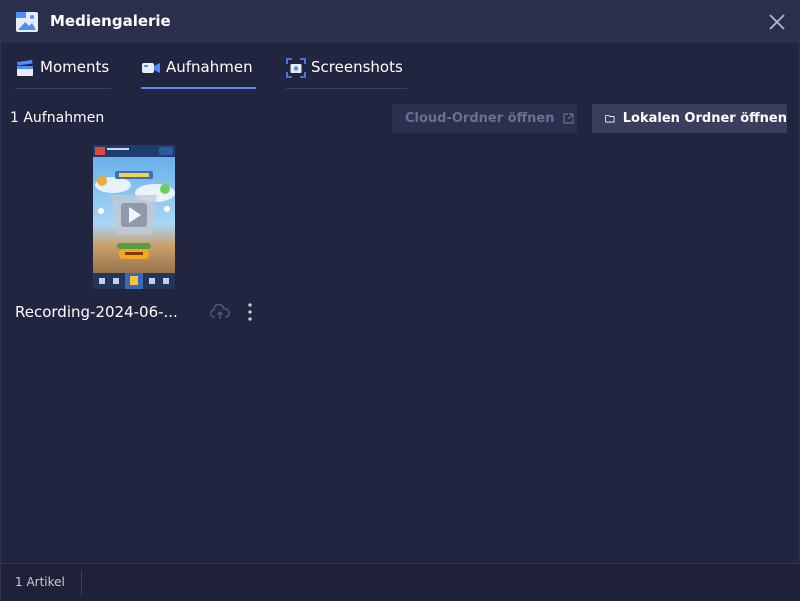 The image size is (800, 601). I want to click on video-camera-icon, so click(151, 68).